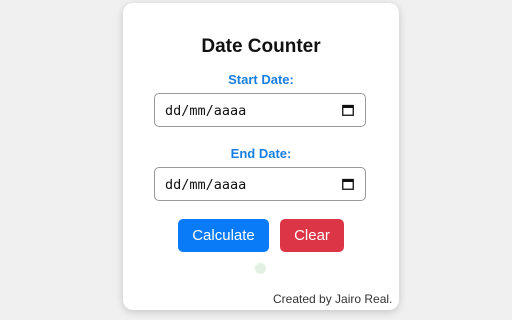 The image size is (512, 320). I want to click on result-indicator-dot, so click(260, 268).